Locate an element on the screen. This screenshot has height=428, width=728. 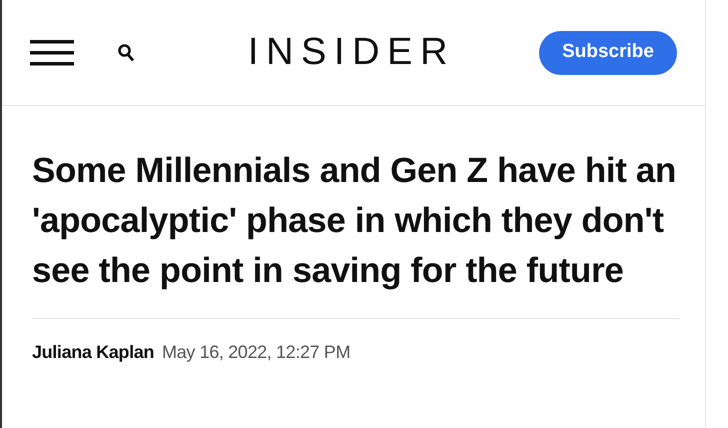
author-name: Juliana Kaplan is located at coordinates (93, 352).